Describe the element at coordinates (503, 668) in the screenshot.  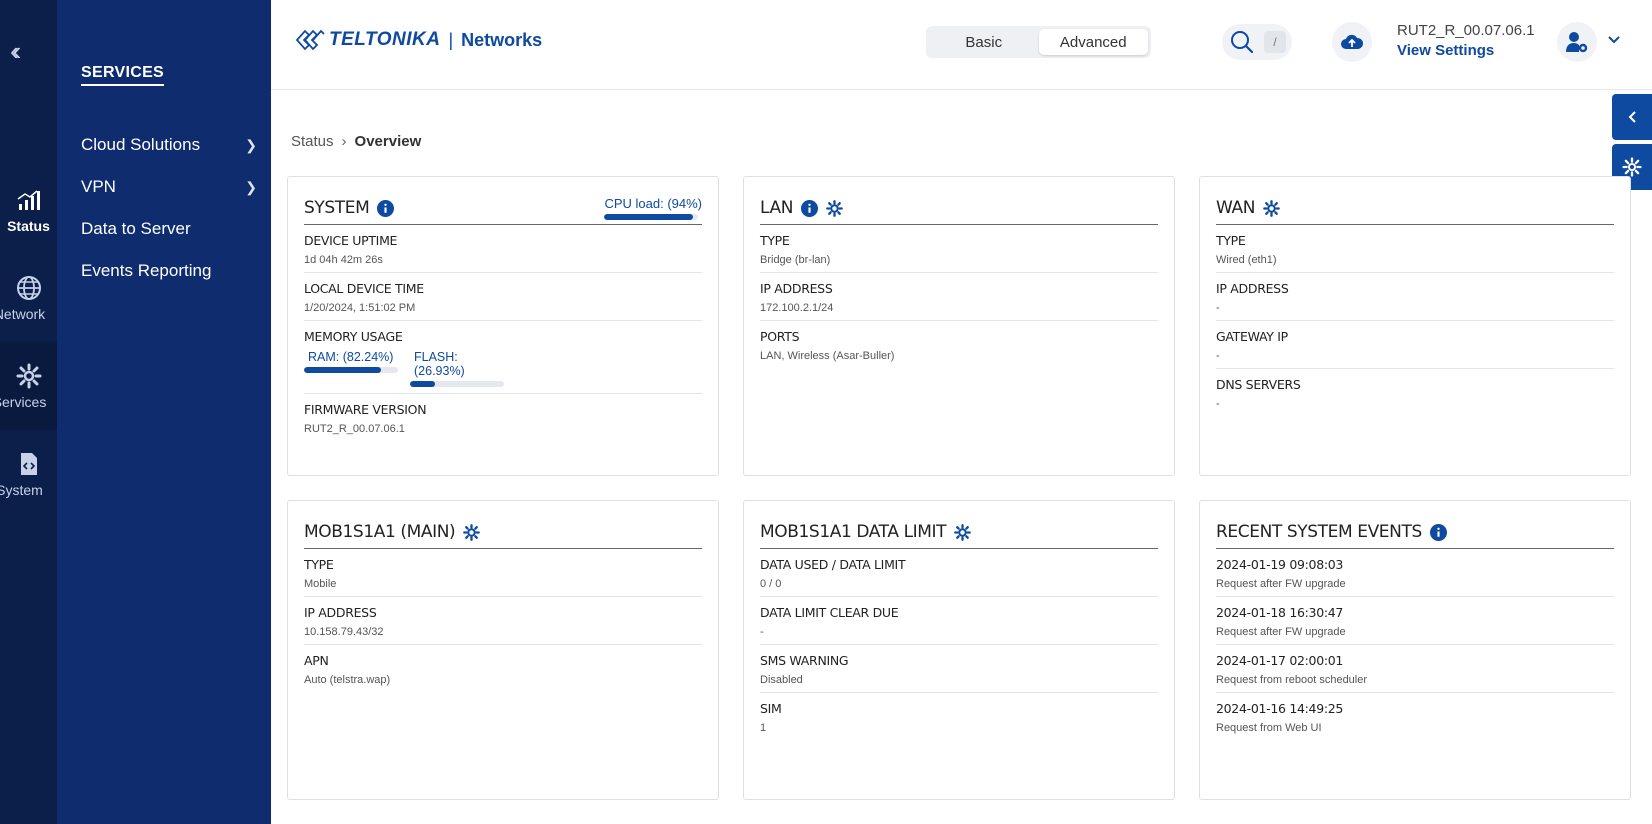
I see `field-apn: APN Auto (telstra.wap)` at that location.